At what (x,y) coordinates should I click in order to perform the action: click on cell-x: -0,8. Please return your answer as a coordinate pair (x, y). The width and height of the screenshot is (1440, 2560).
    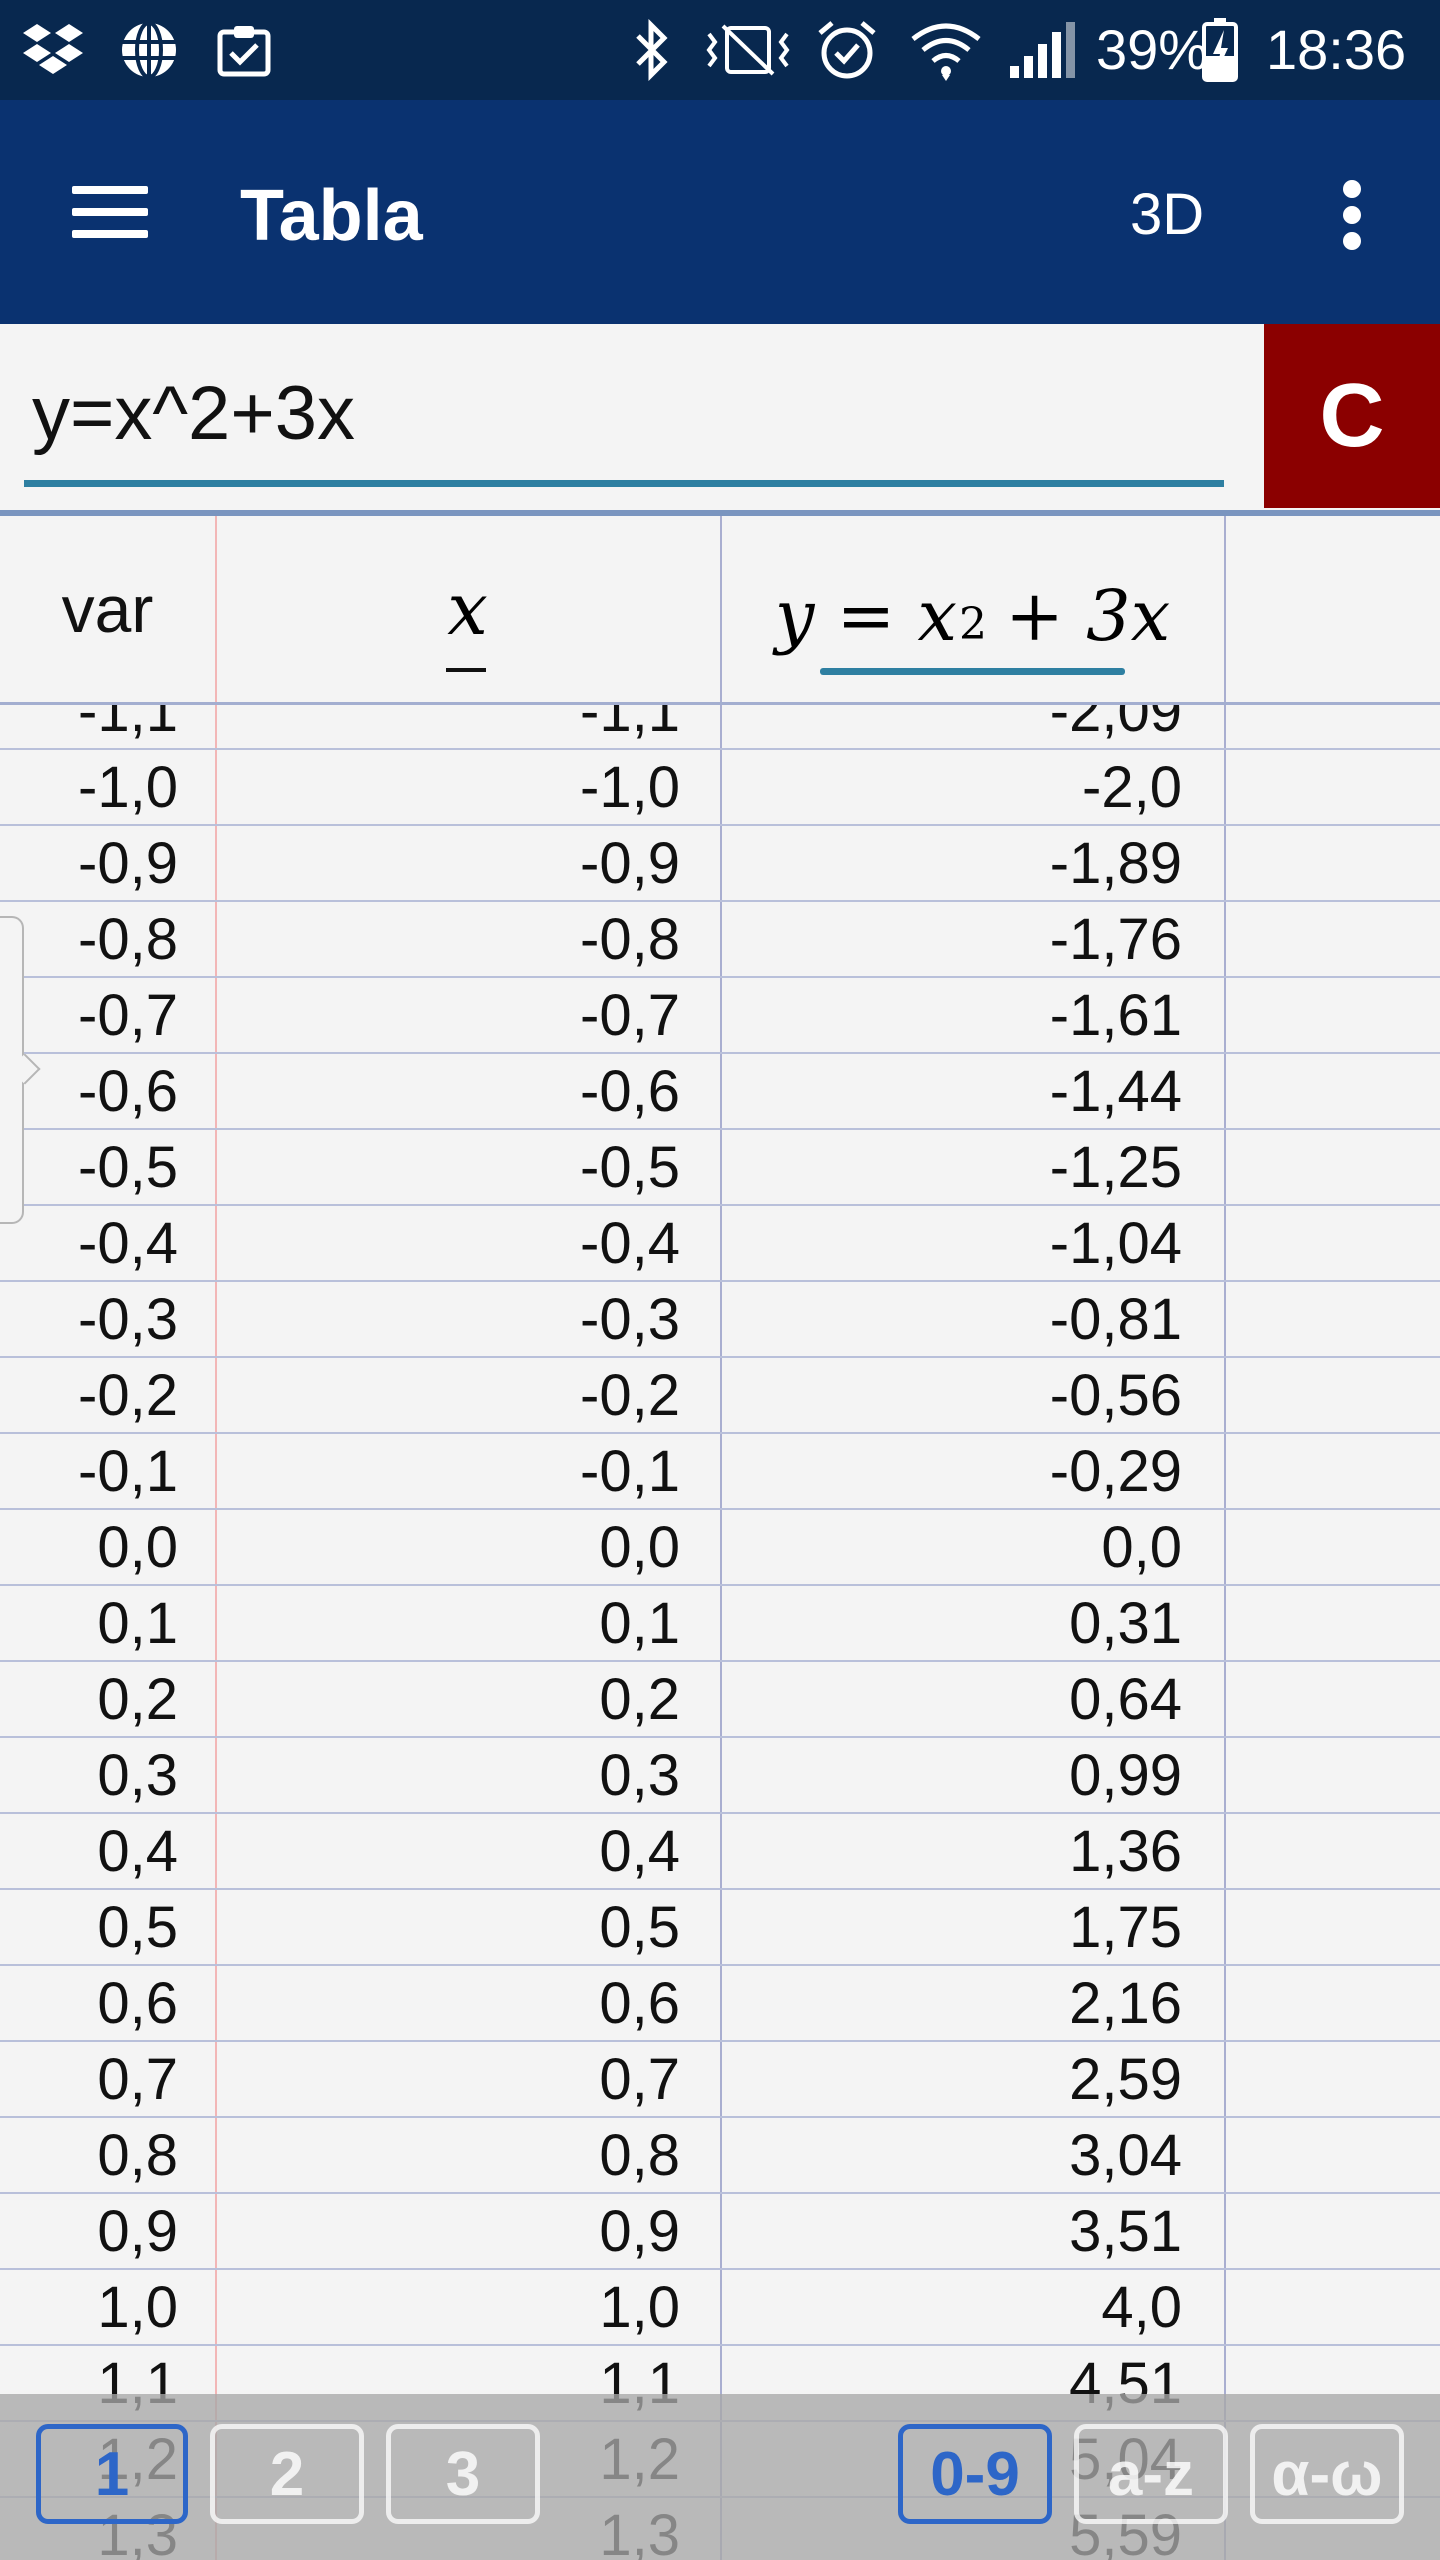
    Looking at the image, I should click on (447, 940).